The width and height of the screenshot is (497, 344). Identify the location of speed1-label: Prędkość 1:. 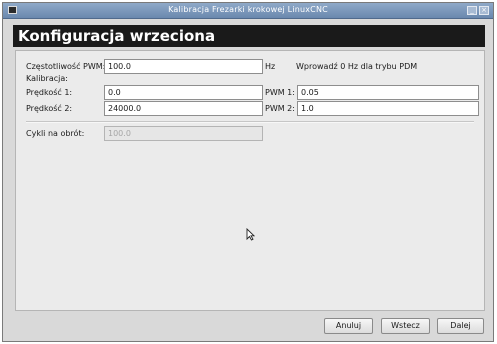
(49, 92).